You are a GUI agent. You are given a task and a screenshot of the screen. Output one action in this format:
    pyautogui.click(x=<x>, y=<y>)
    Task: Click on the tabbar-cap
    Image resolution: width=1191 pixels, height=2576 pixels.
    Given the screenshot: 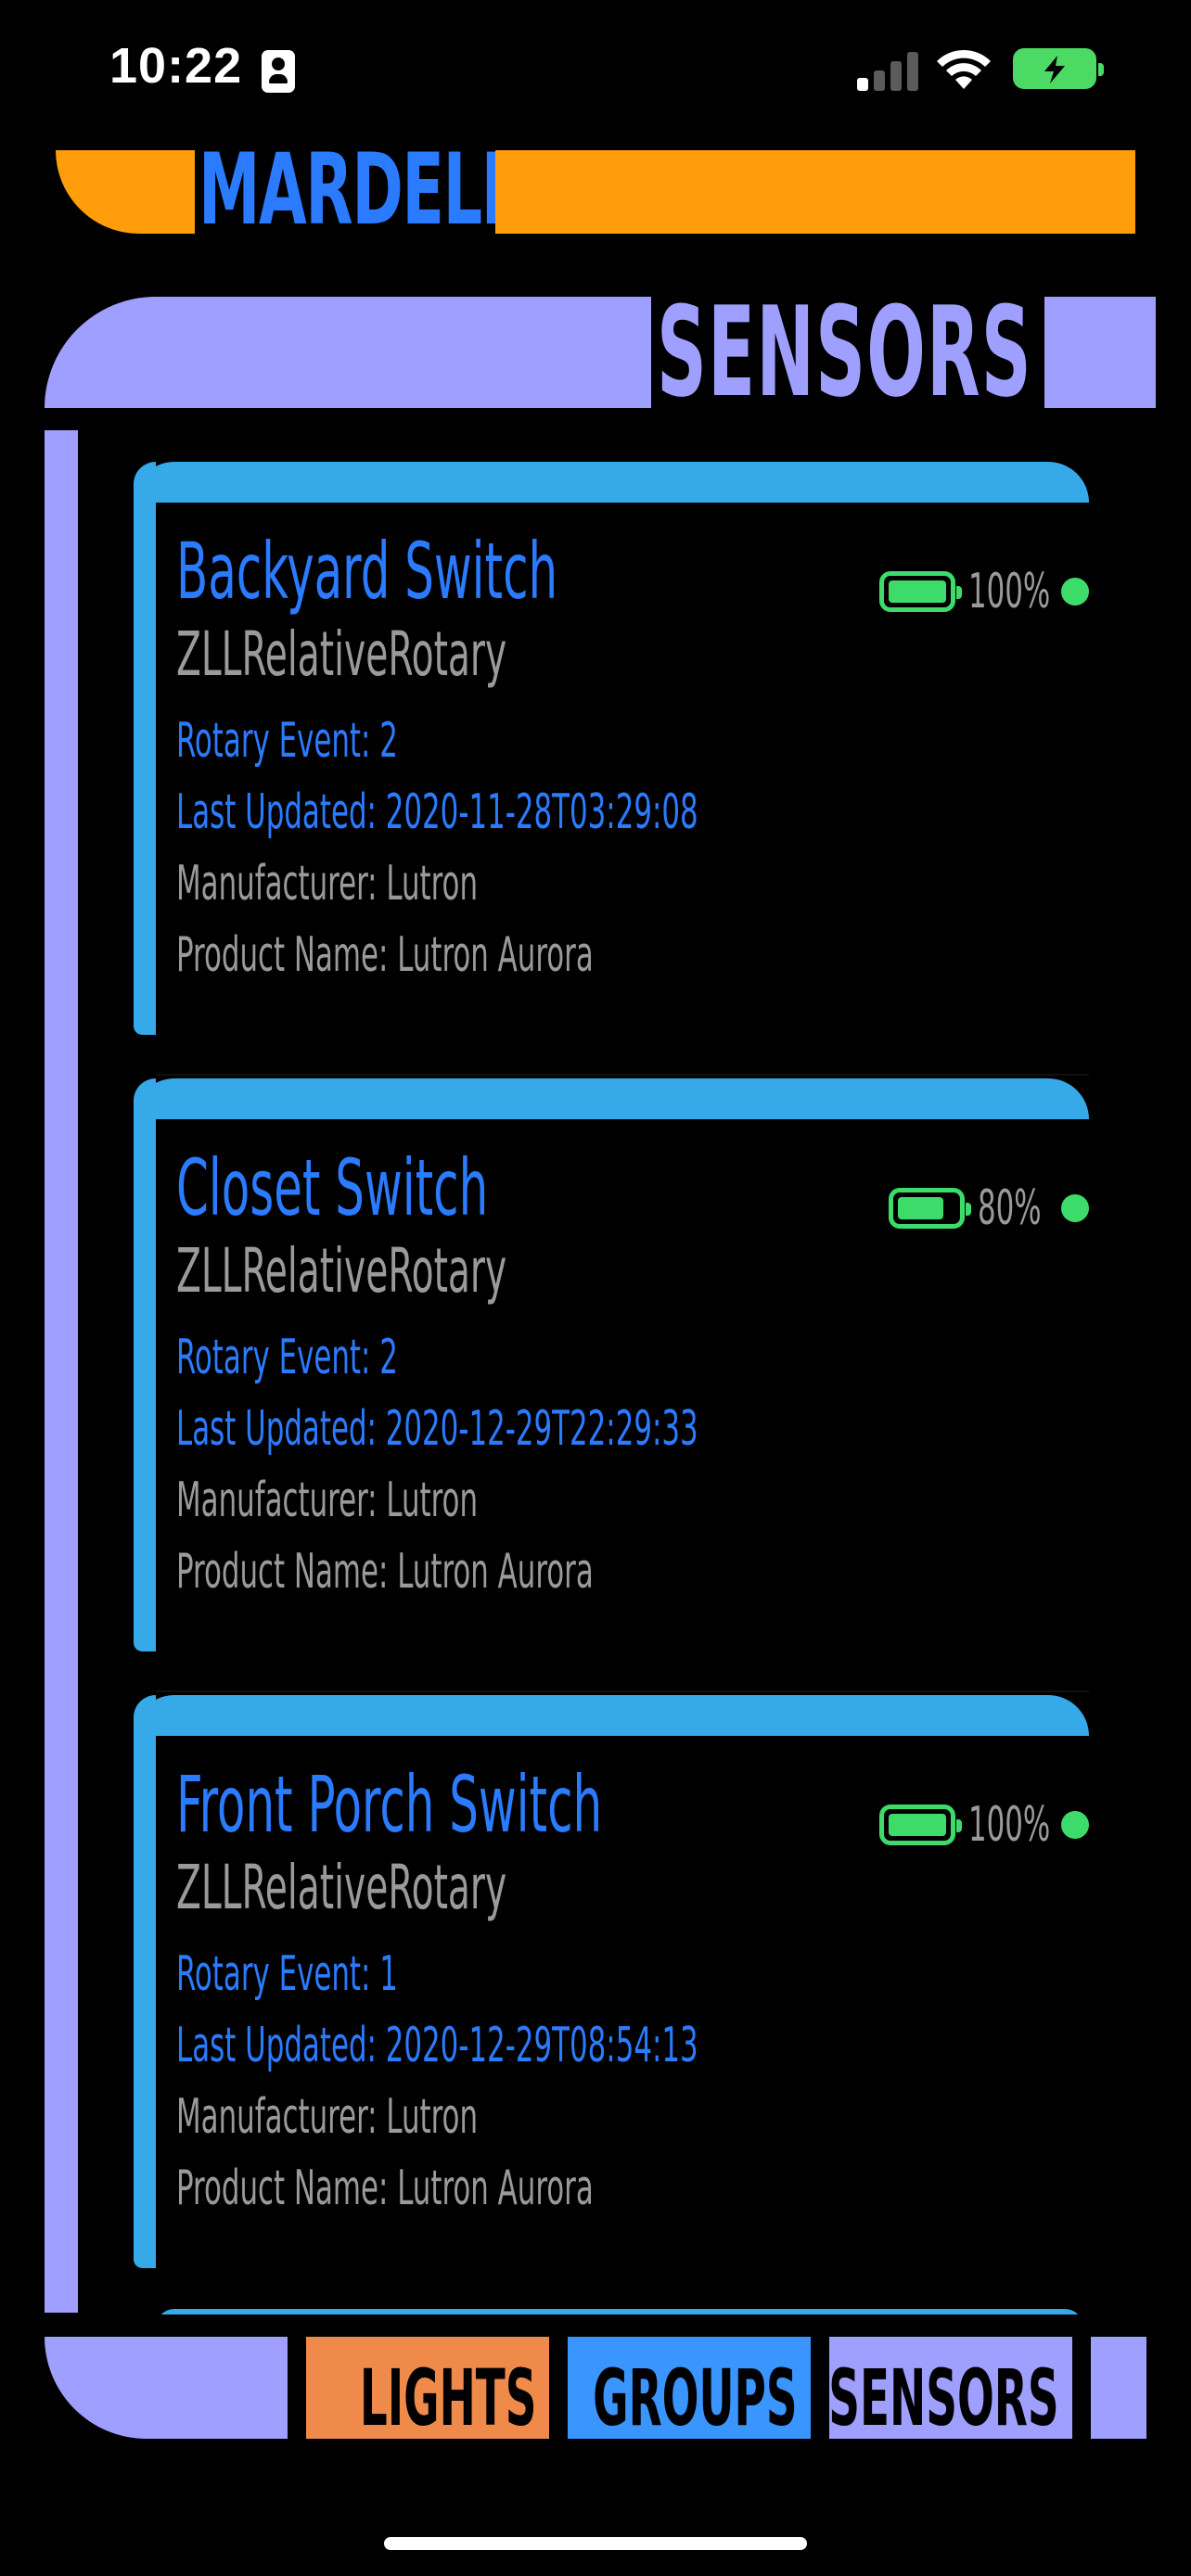 What is the action you would take?
    pyautogui.click(x=1118, y=2388)
    